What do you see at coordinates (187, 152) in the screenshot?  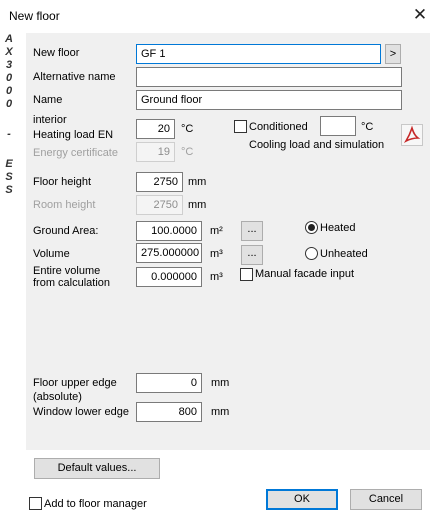 I see `energy-certificate-unit: °C` at bounding box center [187, 152].